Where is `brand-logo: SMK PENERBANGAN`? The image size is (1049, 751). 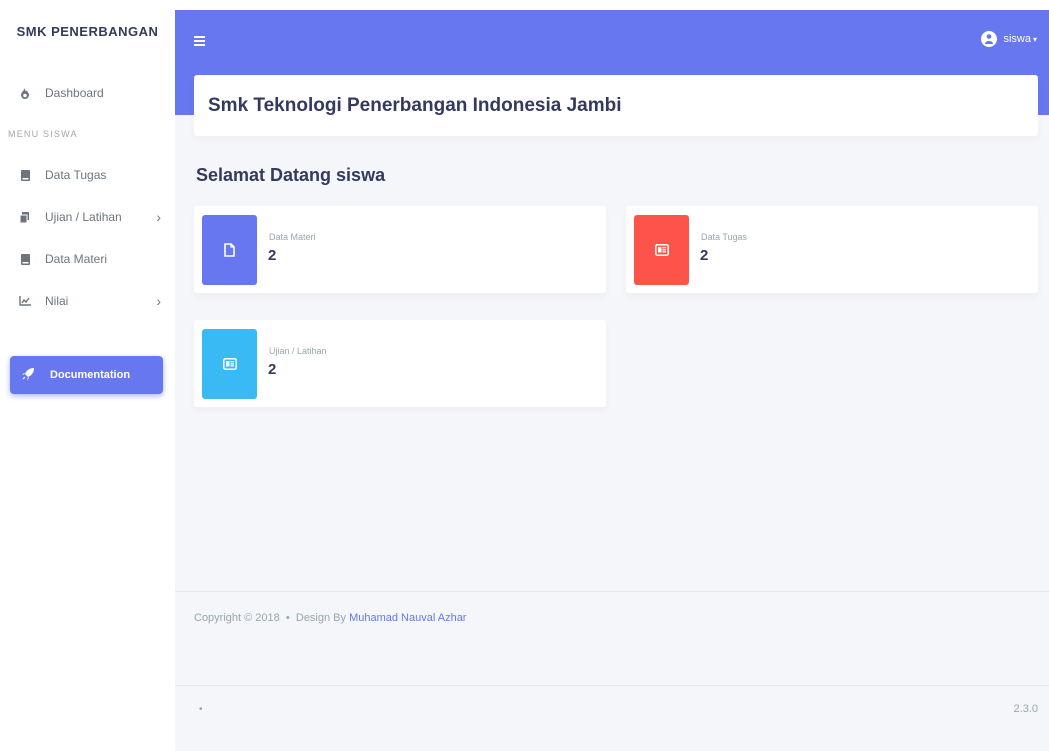 brand-logo: SMK PENERBANGAN is located at coordinates (87, 36).